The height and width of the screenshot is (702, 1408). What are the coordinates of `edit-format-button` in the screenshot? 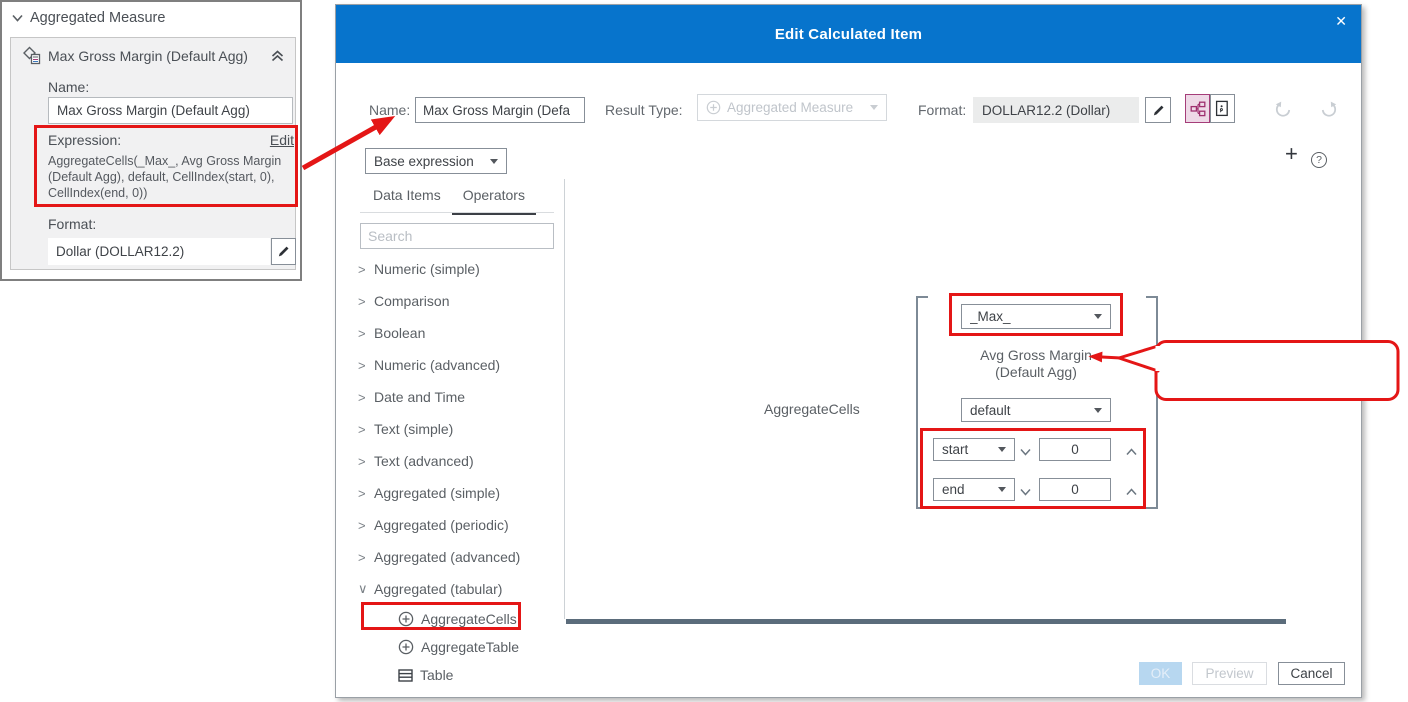 It's located at (283, 251).